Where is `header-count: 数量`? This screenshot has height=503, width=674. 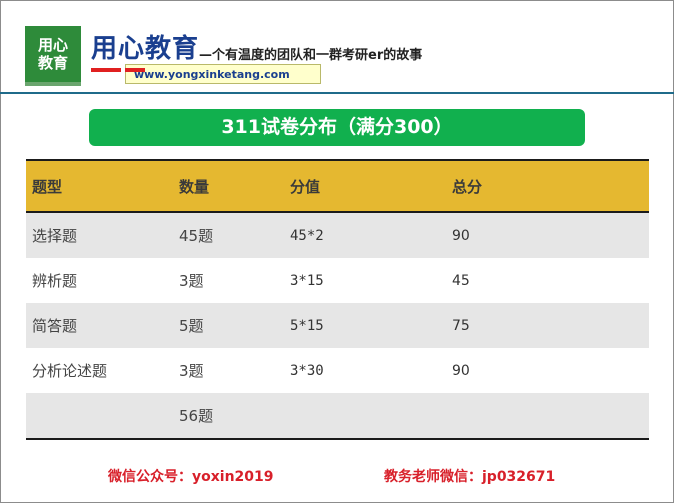 header-count: 数量 is located at coordinates (194, 186).